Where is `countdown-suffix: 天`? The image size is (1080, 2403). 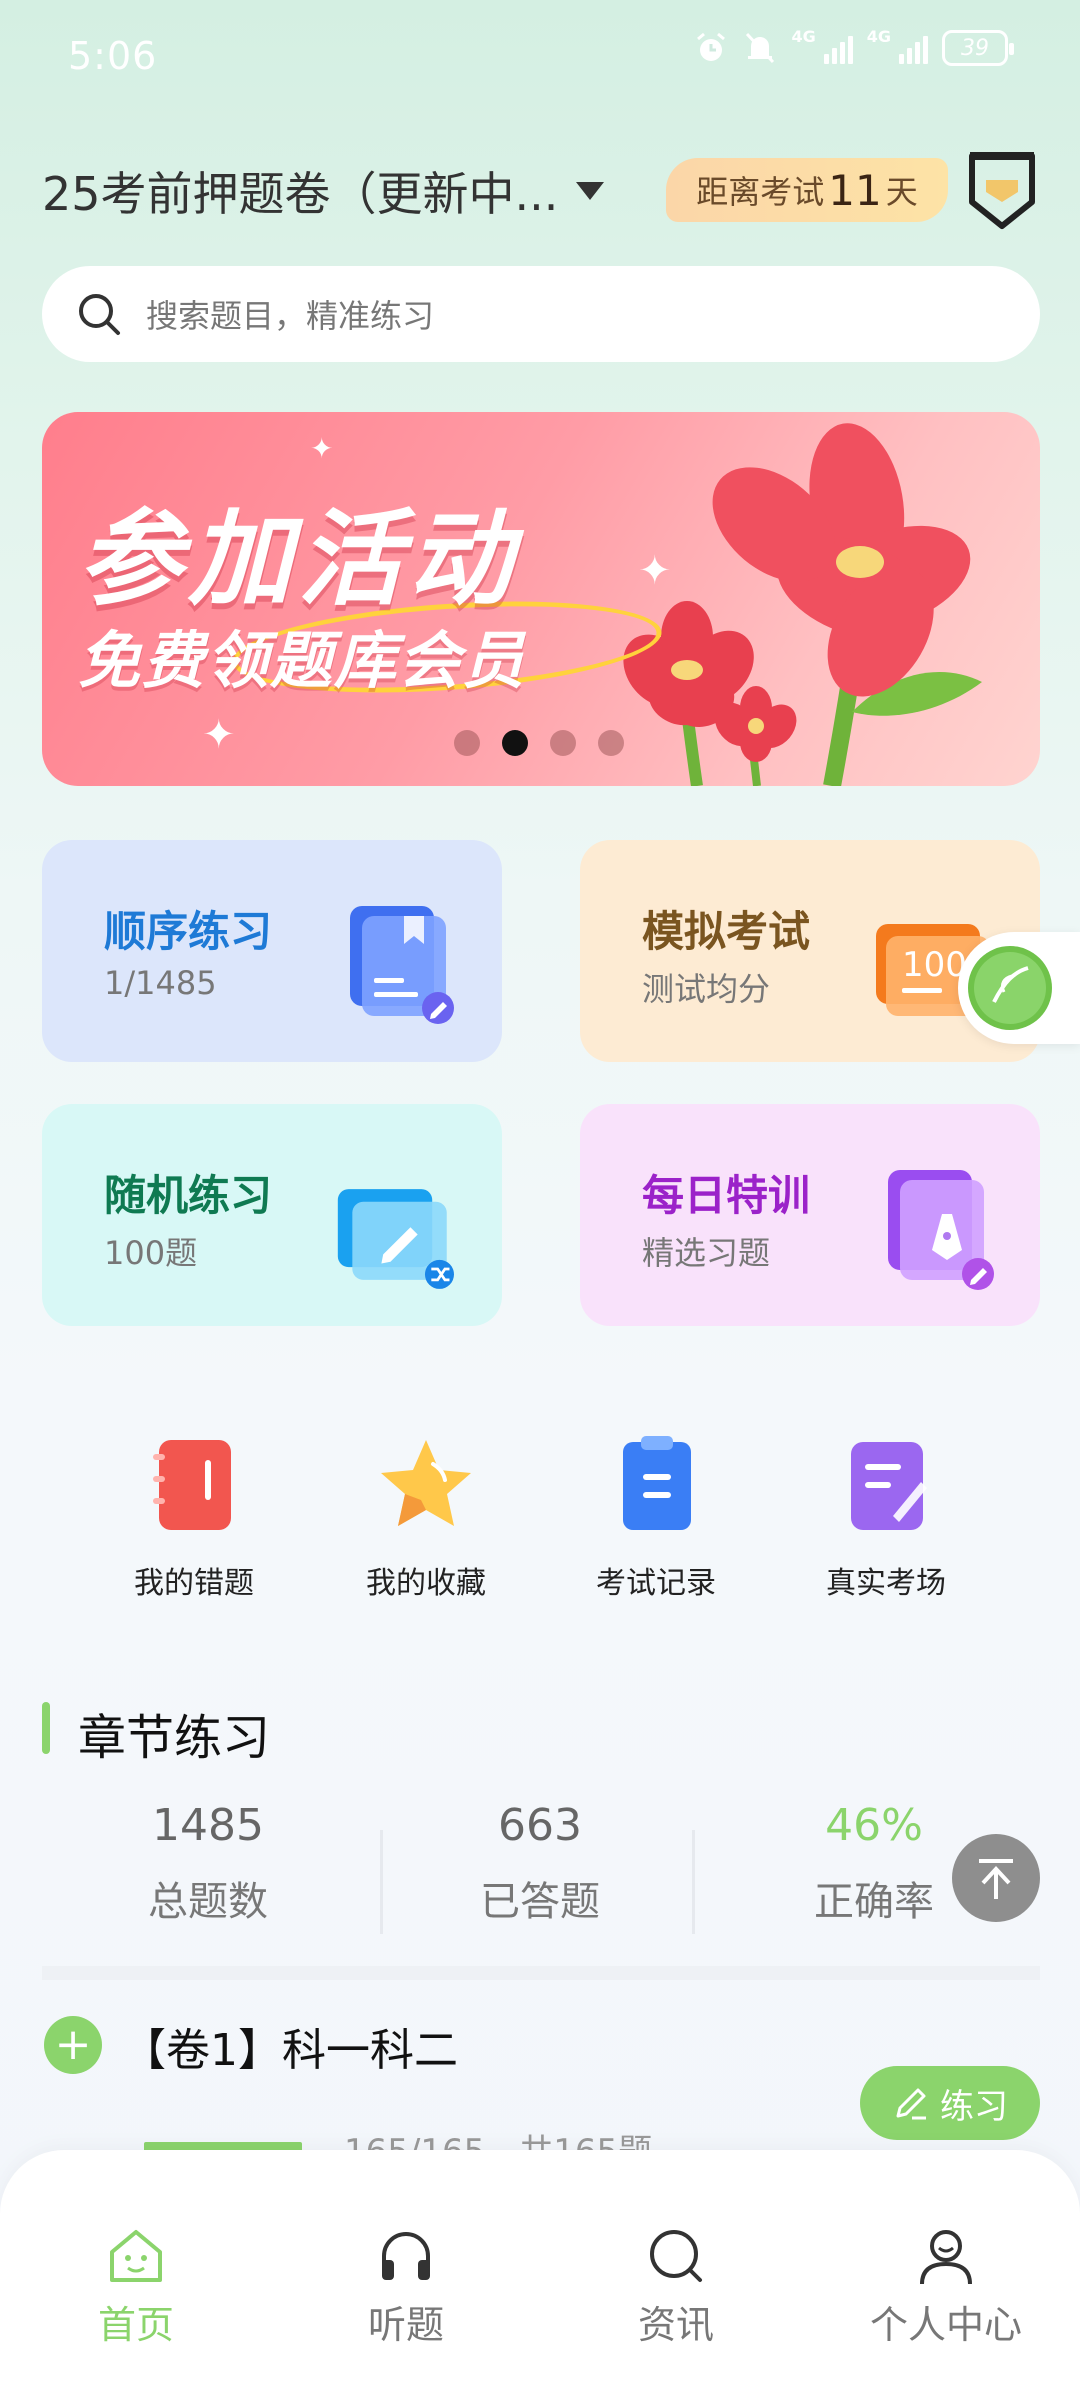 countdown-suffix: 天 is located at coordinates (901, 192).